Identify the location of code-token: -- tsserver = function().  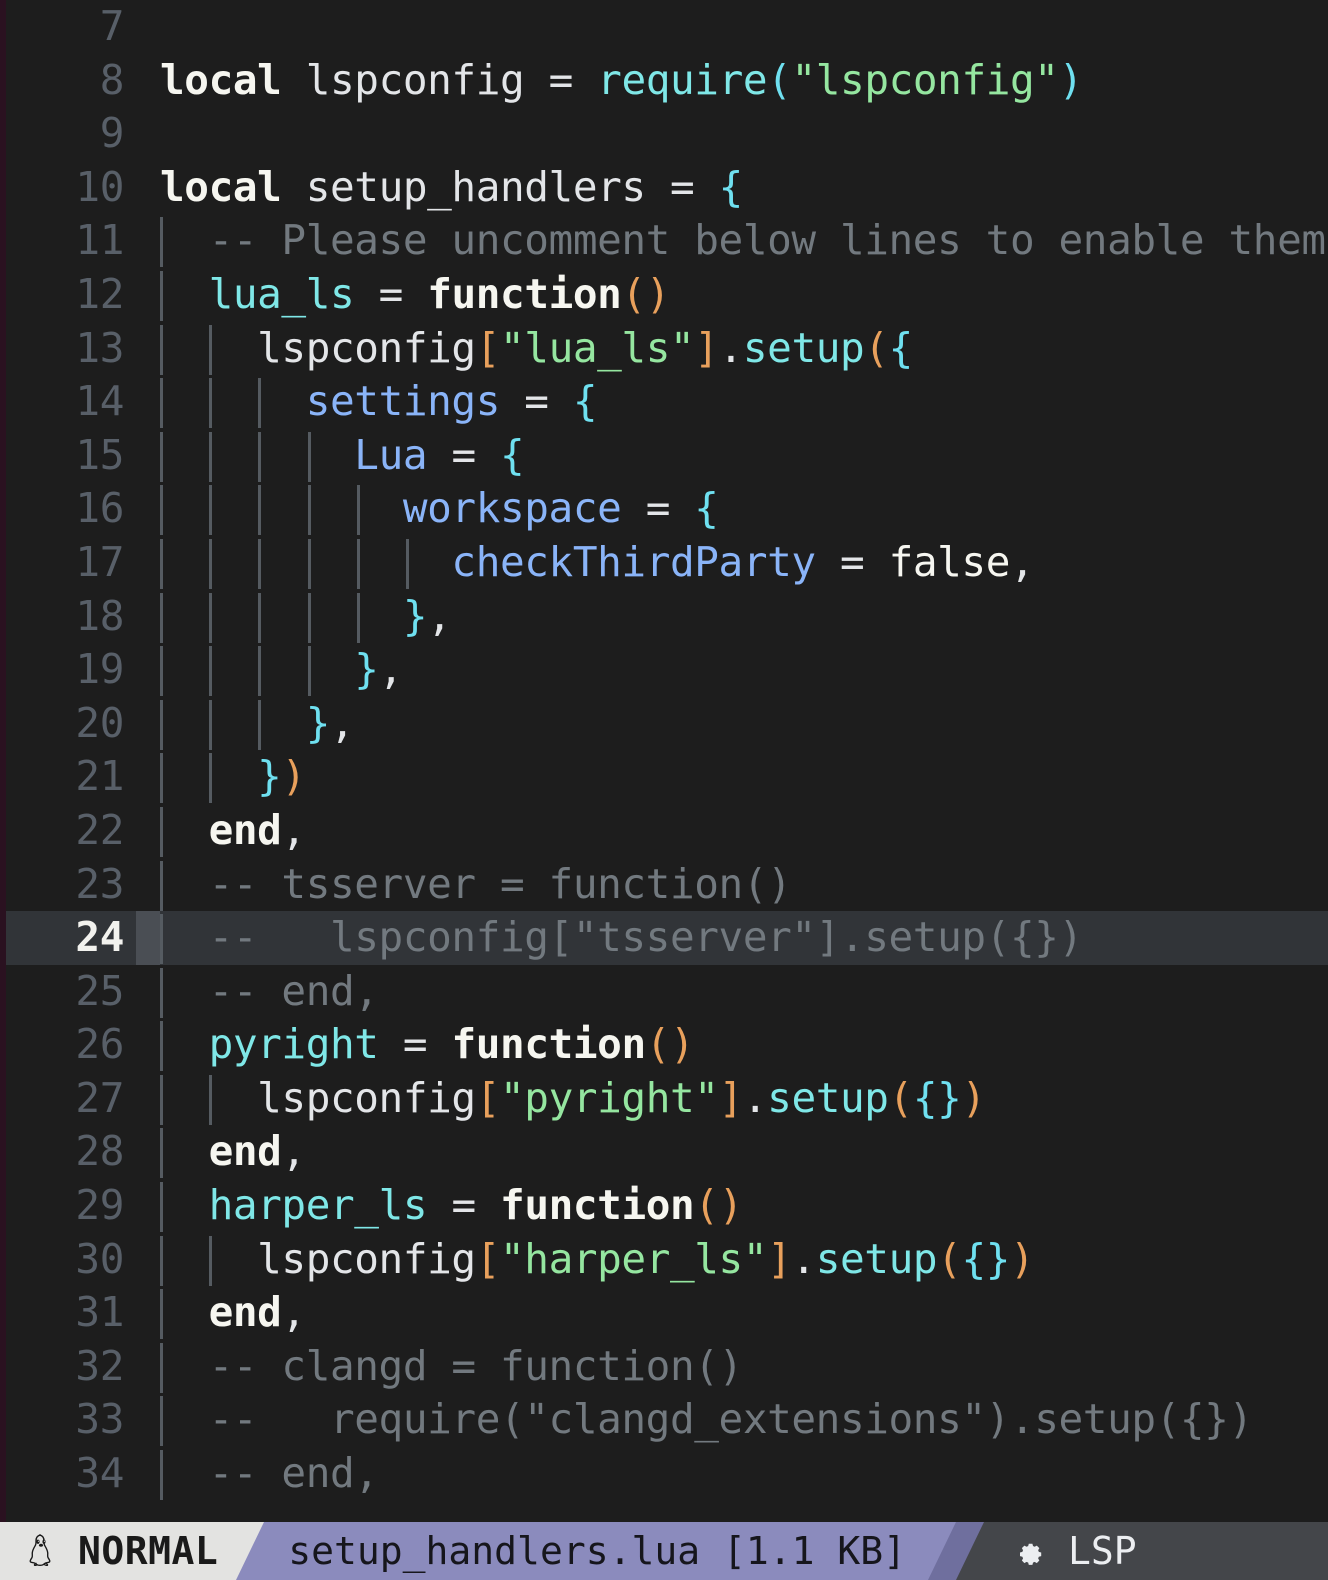
(476, 883).